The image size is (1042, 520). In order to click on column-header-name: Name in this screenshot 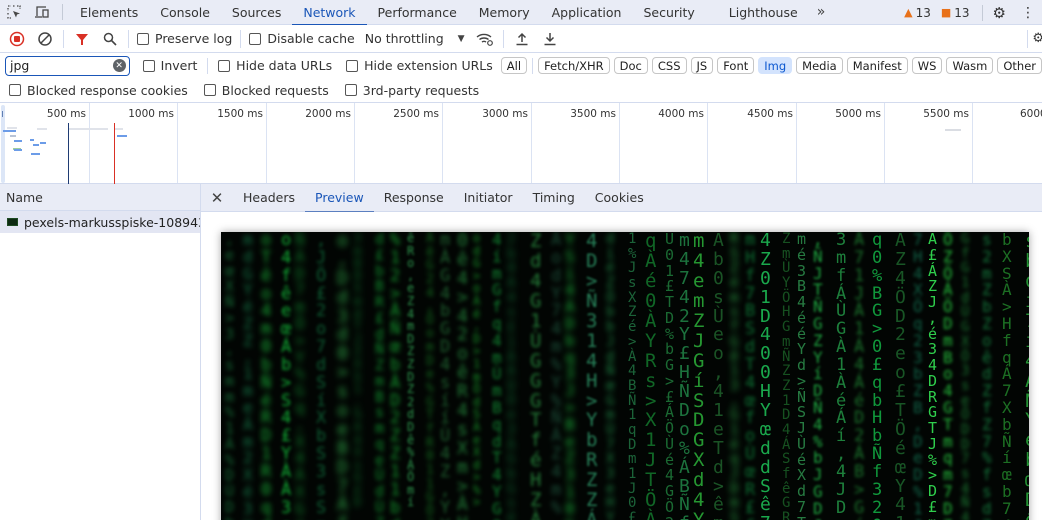, I will do `click(100, 197)`.